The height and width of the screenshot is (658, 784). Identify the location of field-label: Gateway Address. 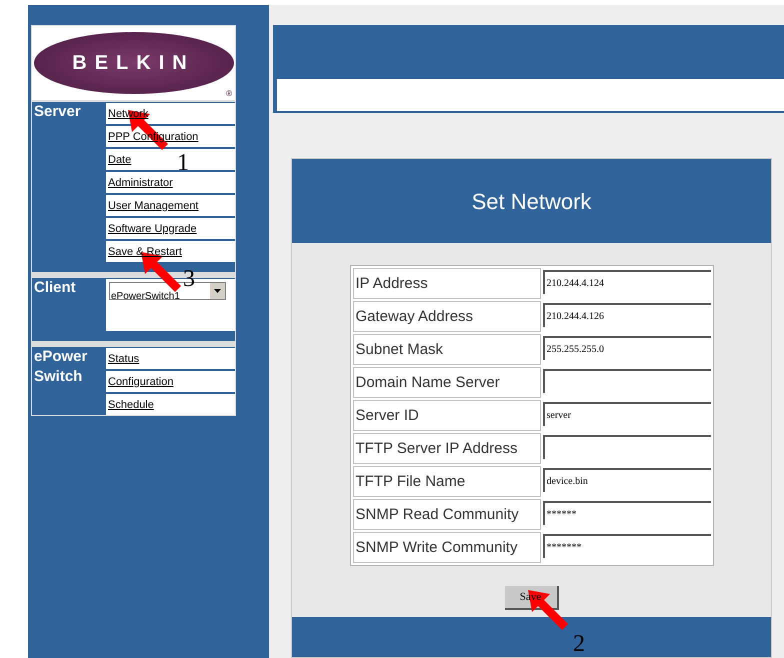
(446, 316).